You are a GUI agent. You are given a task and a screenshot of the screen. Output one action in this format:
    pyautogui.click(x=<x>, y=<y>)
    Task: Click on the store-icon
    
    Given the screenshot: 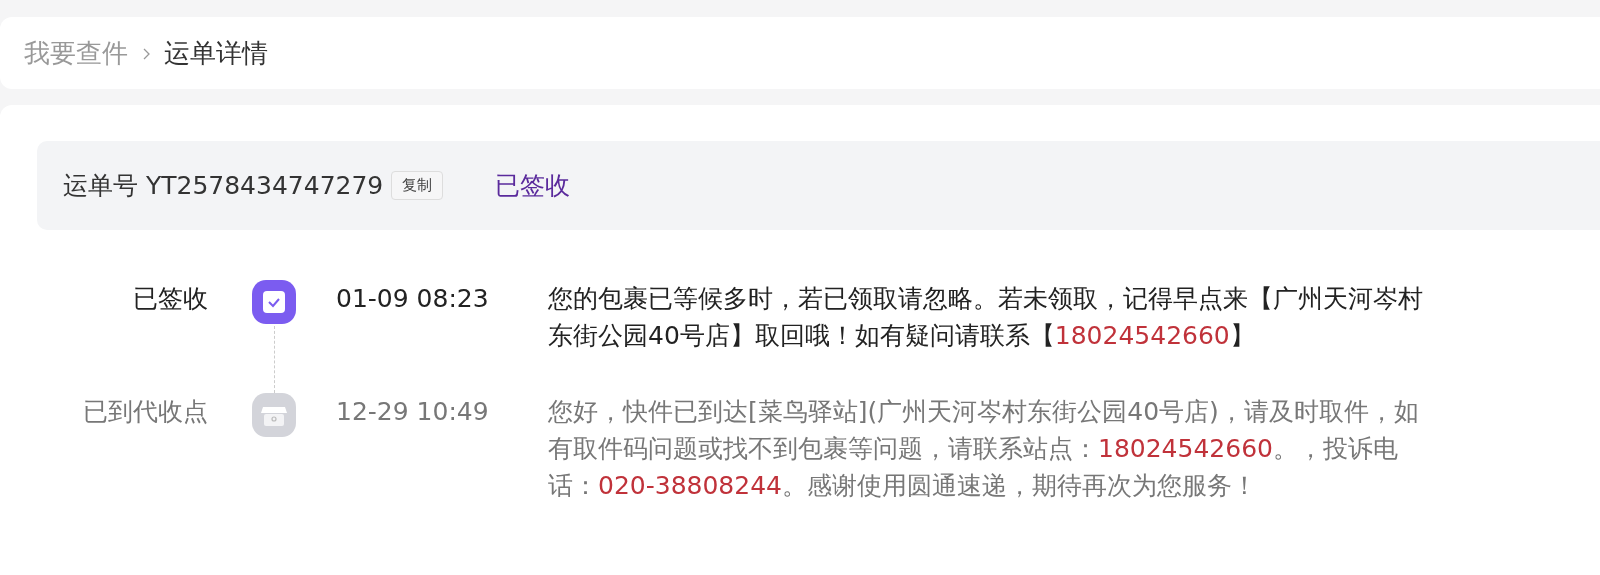 What is the action you would take?
    pyautogui.click(x=274, y=415)
    